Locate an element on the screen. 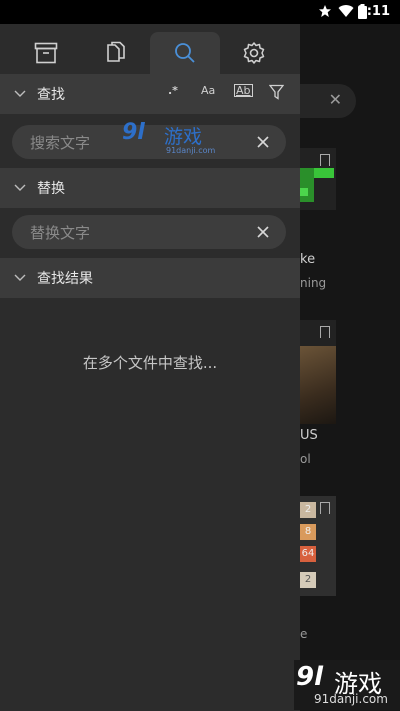  card-subtitle: ol is located at coordinates (305, 459).